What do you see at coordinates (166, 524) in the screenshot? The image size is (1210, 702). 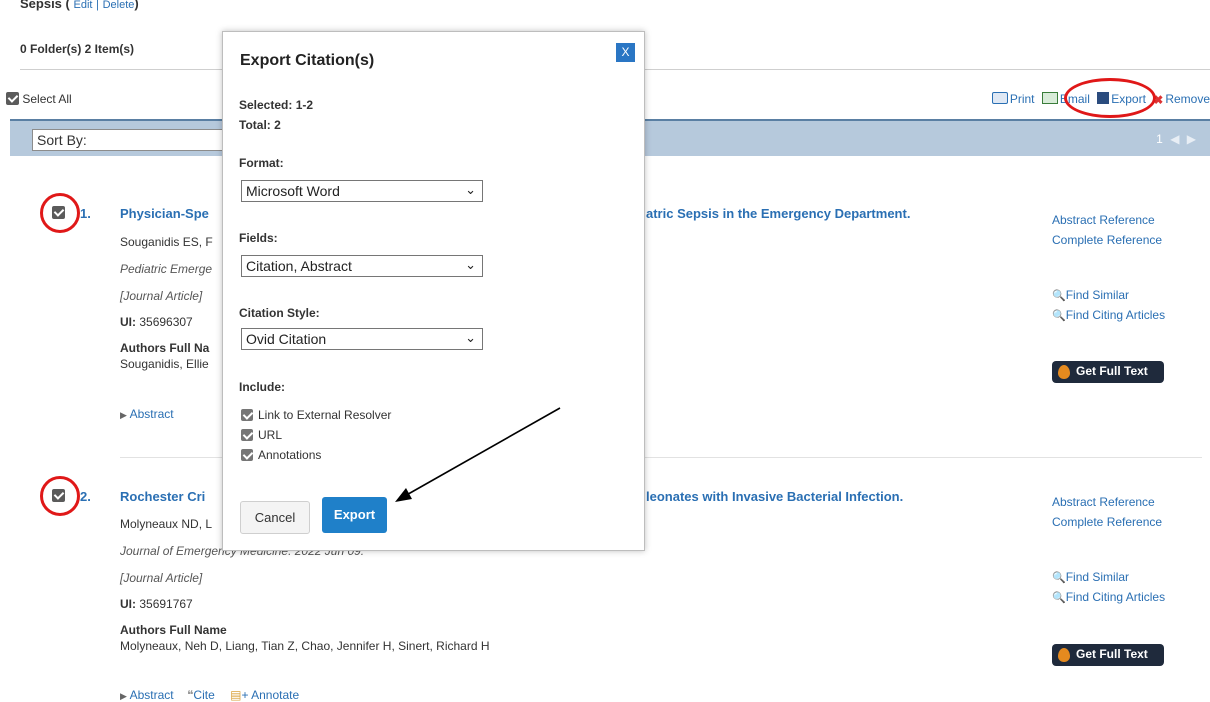 I see `result-authors: Molyneaux ND, L` at bounding box center [166, 524].